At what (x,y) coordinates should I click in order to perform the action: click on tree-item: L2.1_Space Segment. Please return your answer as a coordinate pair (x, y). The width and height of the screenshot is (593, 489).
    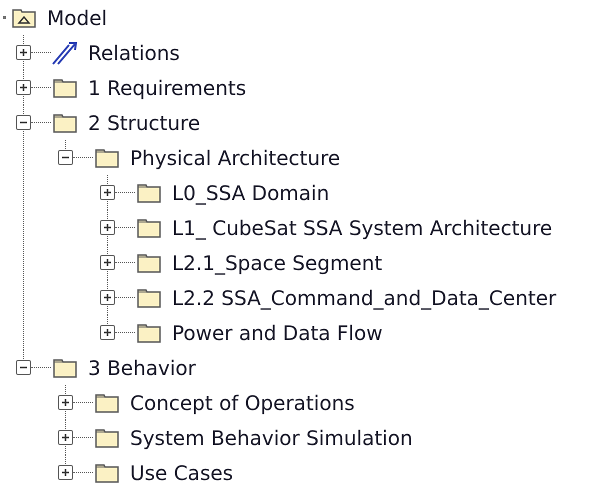
    Looking at the image, I should click on (277, 262).